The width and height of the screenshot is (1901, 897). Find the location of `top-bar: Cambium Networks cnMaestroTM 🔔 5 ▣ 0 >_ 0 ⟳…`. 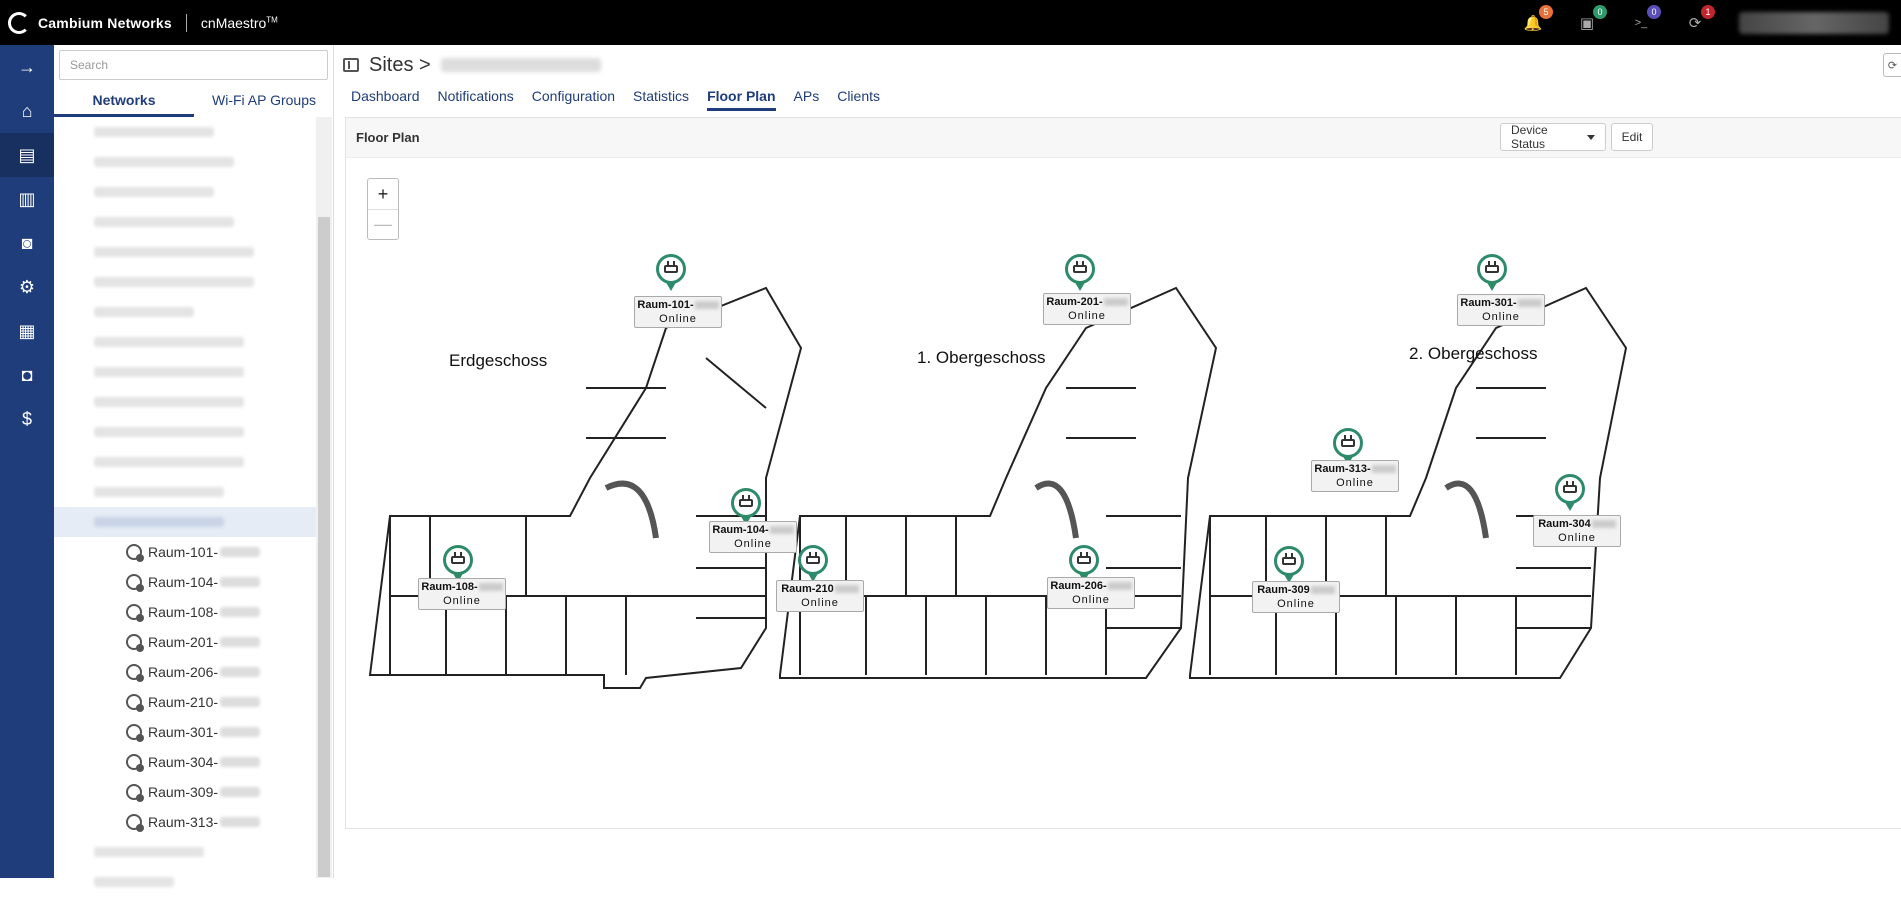

top-bar: Cambium Networks cnMaestroTM 🔔 5 ▣ 0 >_ 0 ⟳… is located at coordinates (950, 22).